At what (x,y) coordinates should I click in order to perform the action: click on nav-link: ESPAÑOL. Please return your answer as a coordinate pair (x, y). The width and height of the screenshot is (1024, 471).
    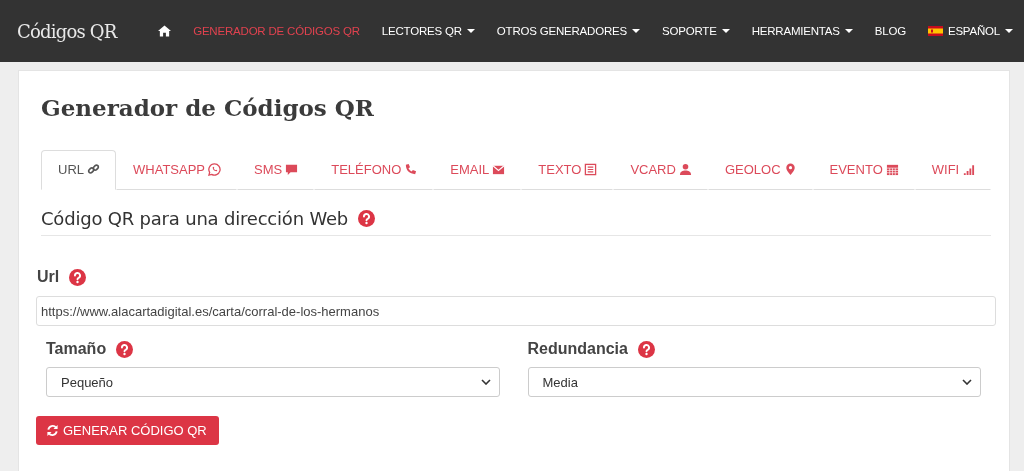
    Looking at the image, I should click on (970, 31).